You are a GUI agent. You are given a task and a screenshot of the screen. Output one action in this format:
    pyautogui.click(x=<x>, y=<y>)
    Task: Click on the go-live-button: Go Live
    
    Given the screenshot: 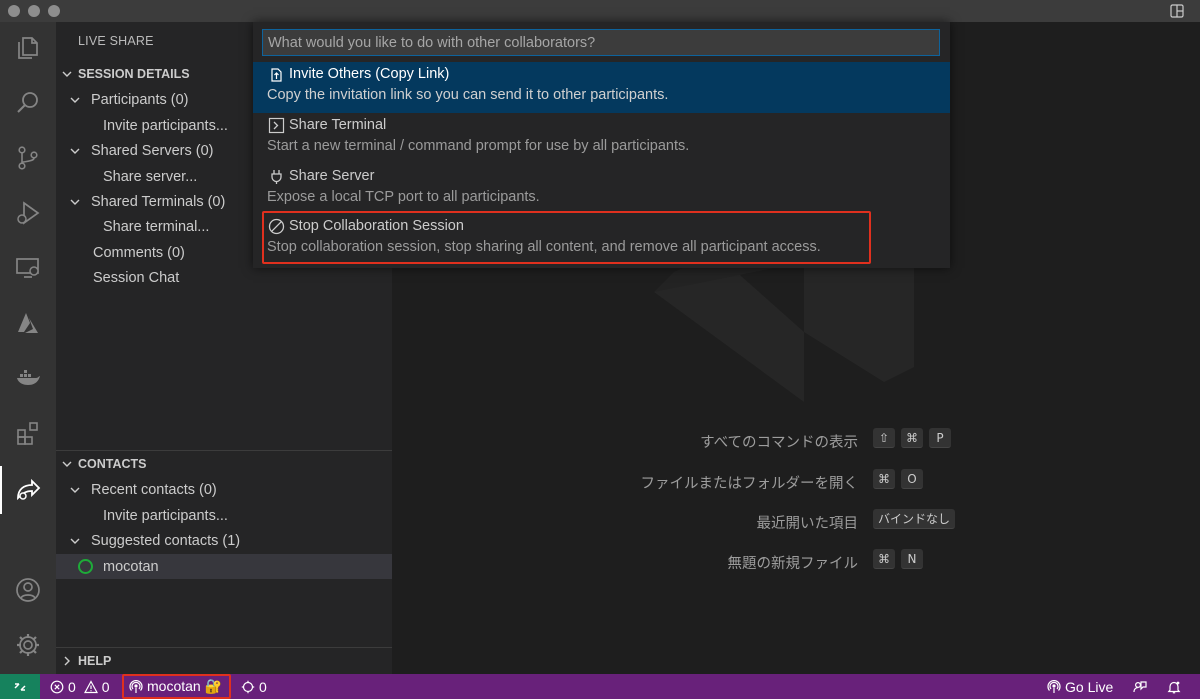 What is the action you would take?
    pyautogui.click(x=1080, y=686)
    